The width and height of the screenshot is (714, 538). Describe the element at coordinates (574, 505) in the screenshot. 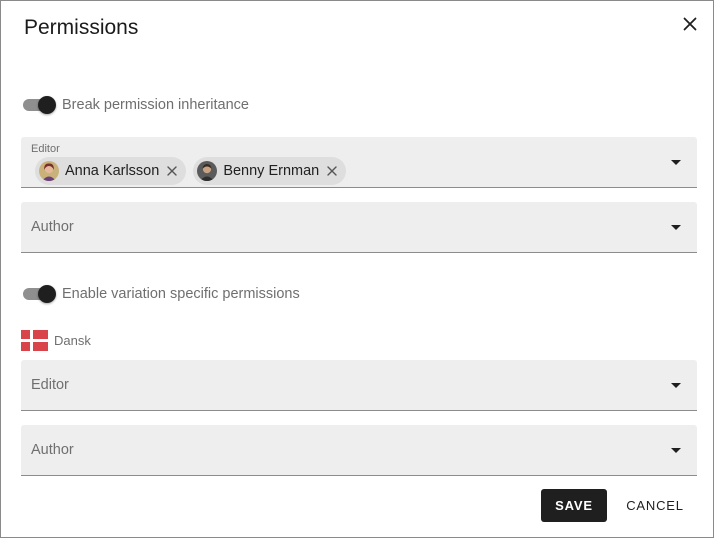

I see `save-button: SAVE` at that location.